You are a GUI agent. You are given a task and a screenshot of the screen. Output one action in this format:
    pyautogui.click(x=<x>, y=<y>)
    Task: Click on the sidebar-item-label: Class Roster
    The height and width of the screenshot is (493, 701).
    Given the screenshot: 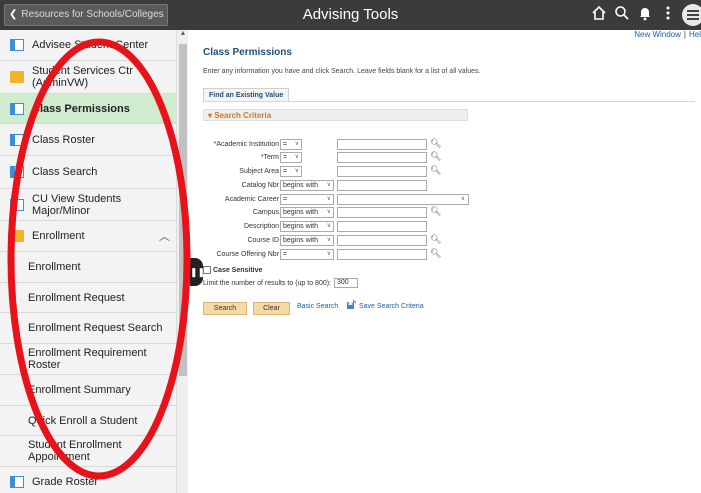 What is the action you would take?
    pyautogui.click(x=63, y=139)
    